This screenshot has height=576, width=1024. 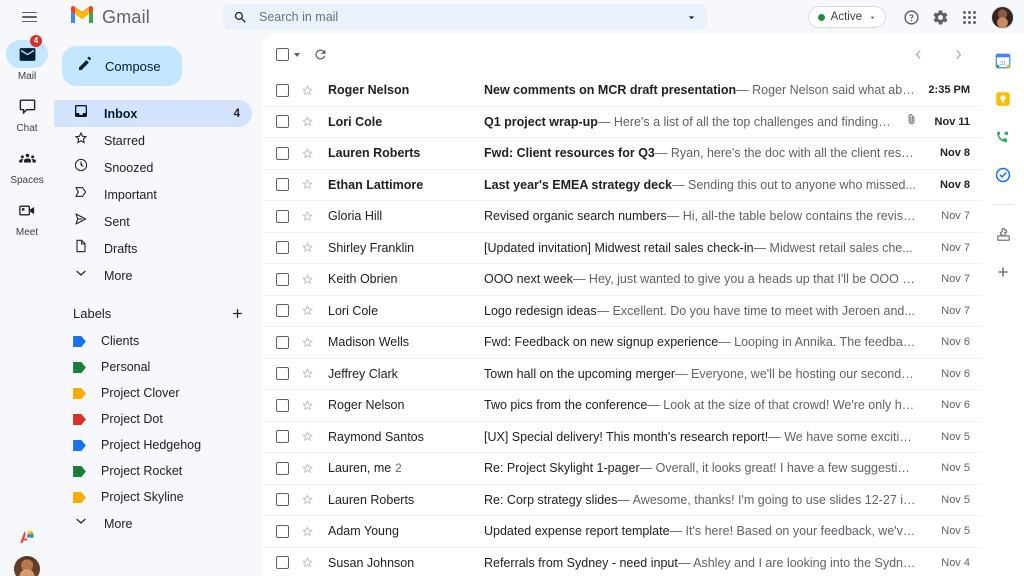 I want to click on email-subject: Q1 project wrap-up, so click(x=541, y=121).